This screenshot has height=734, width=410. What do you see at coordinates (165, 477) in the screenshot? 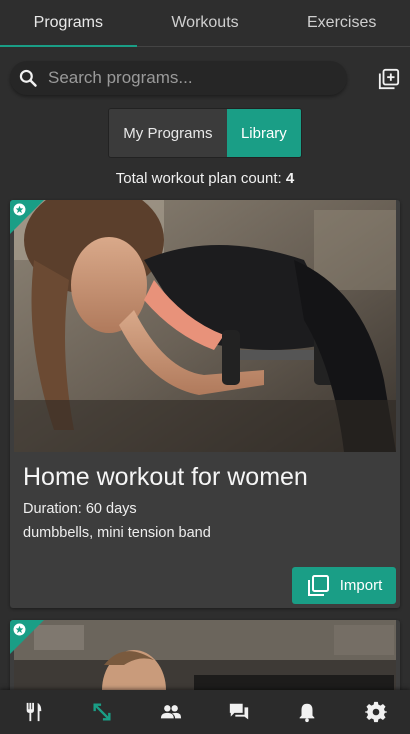
I see `program-title: Home workout for women` at bounding box center [165, 477].